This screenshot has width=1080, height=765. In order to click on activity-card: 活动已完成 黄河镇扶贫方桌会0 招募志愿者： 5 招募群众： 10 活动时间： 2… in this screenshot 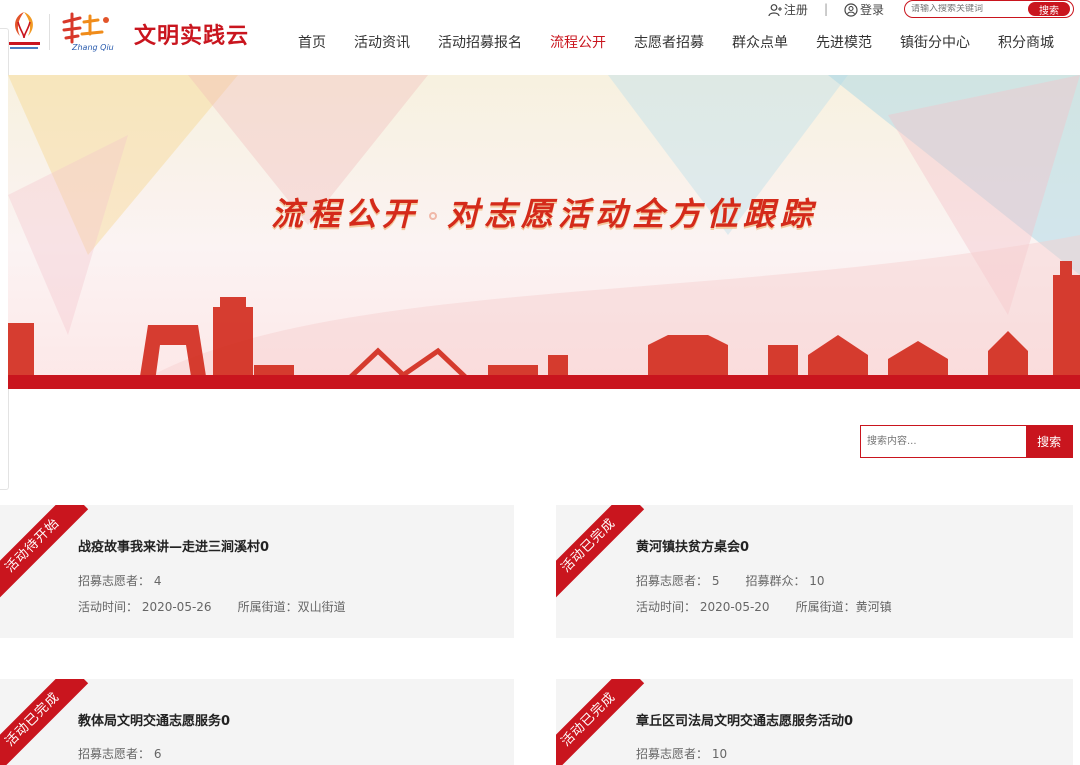, I will do `click(814, 571)`.